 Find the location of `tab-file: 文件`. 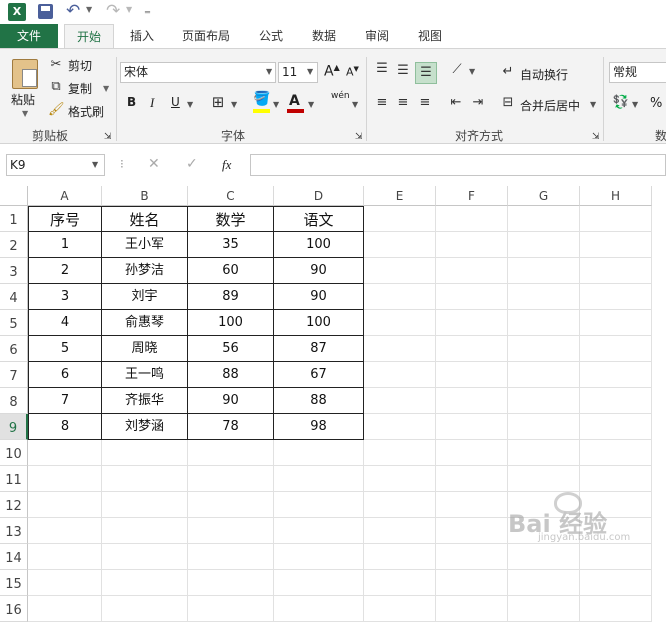

tab-file: 文件 is located at coordinates (29, 36).